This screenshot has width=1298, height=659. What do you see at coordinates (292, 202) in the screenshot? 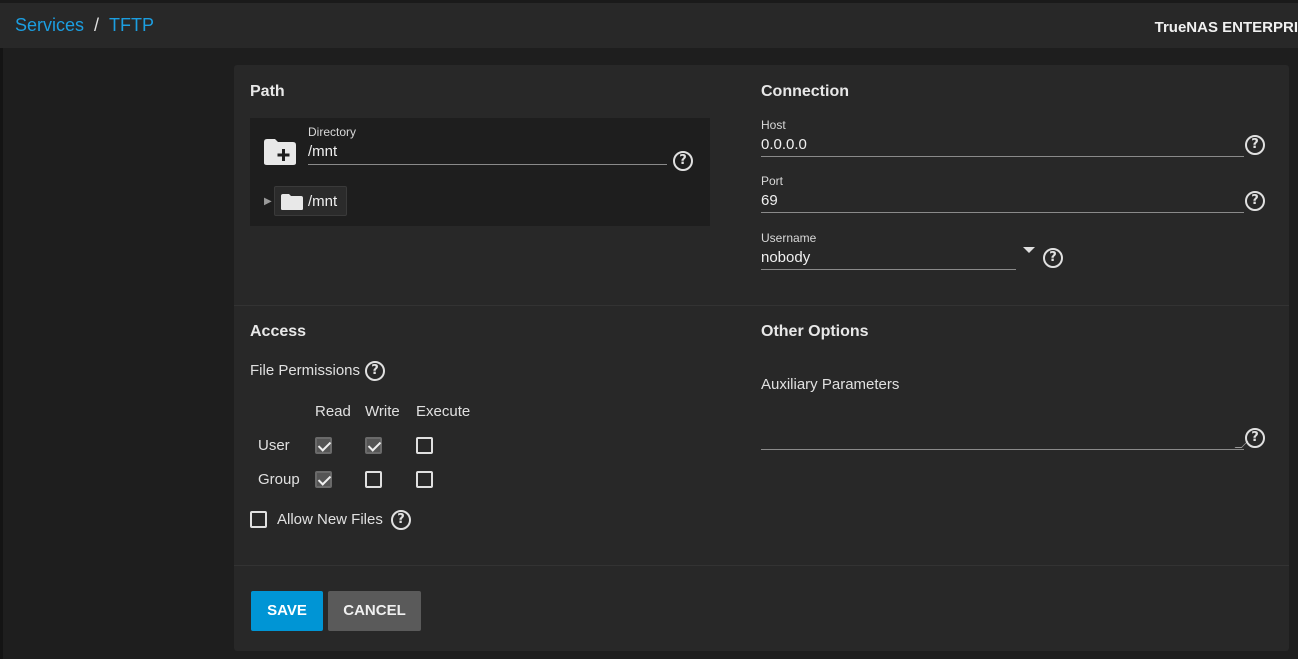
I see `folder-icon` at bounding box center [292, 202].